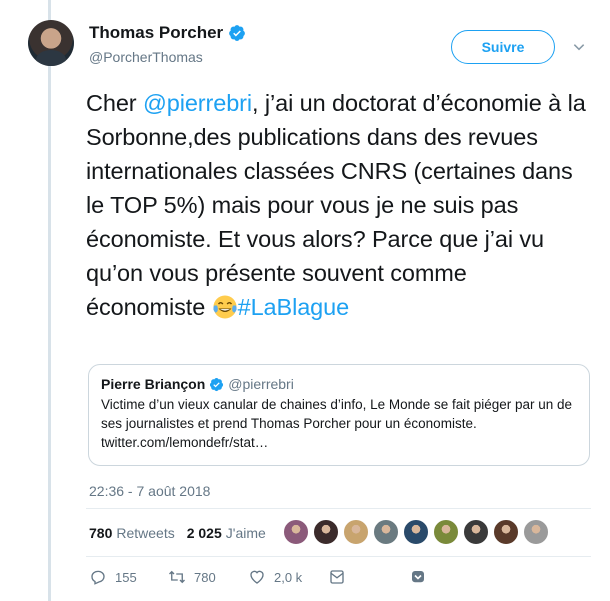 The image size is (610, 601). I want to click on chevron-down-icon, so click(579, 47).